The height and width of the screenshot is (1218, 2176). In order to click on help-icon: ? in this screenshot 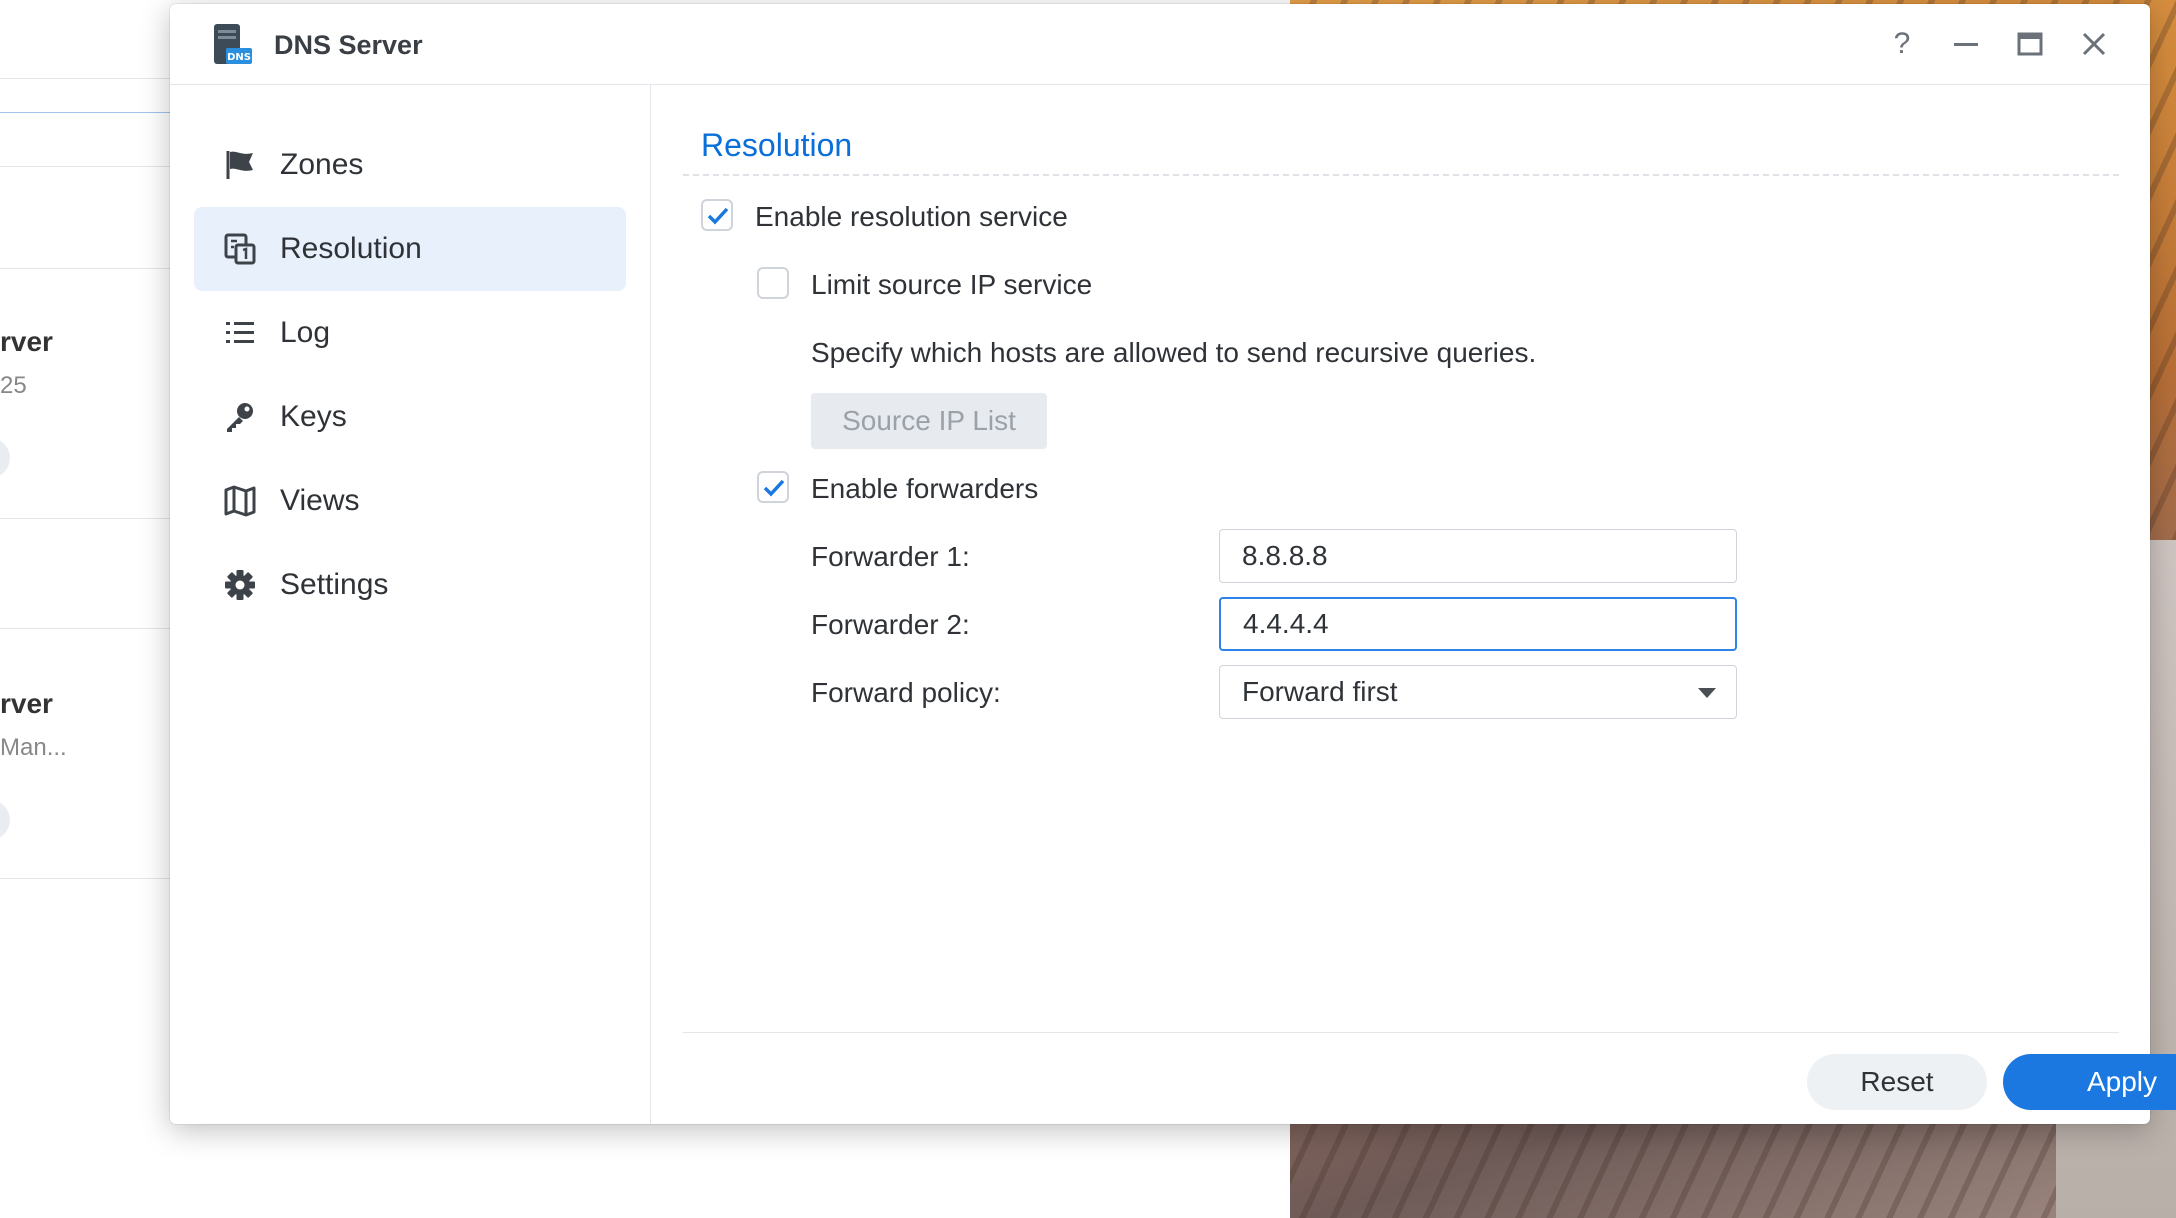, I will do `click(1902, 43)`.